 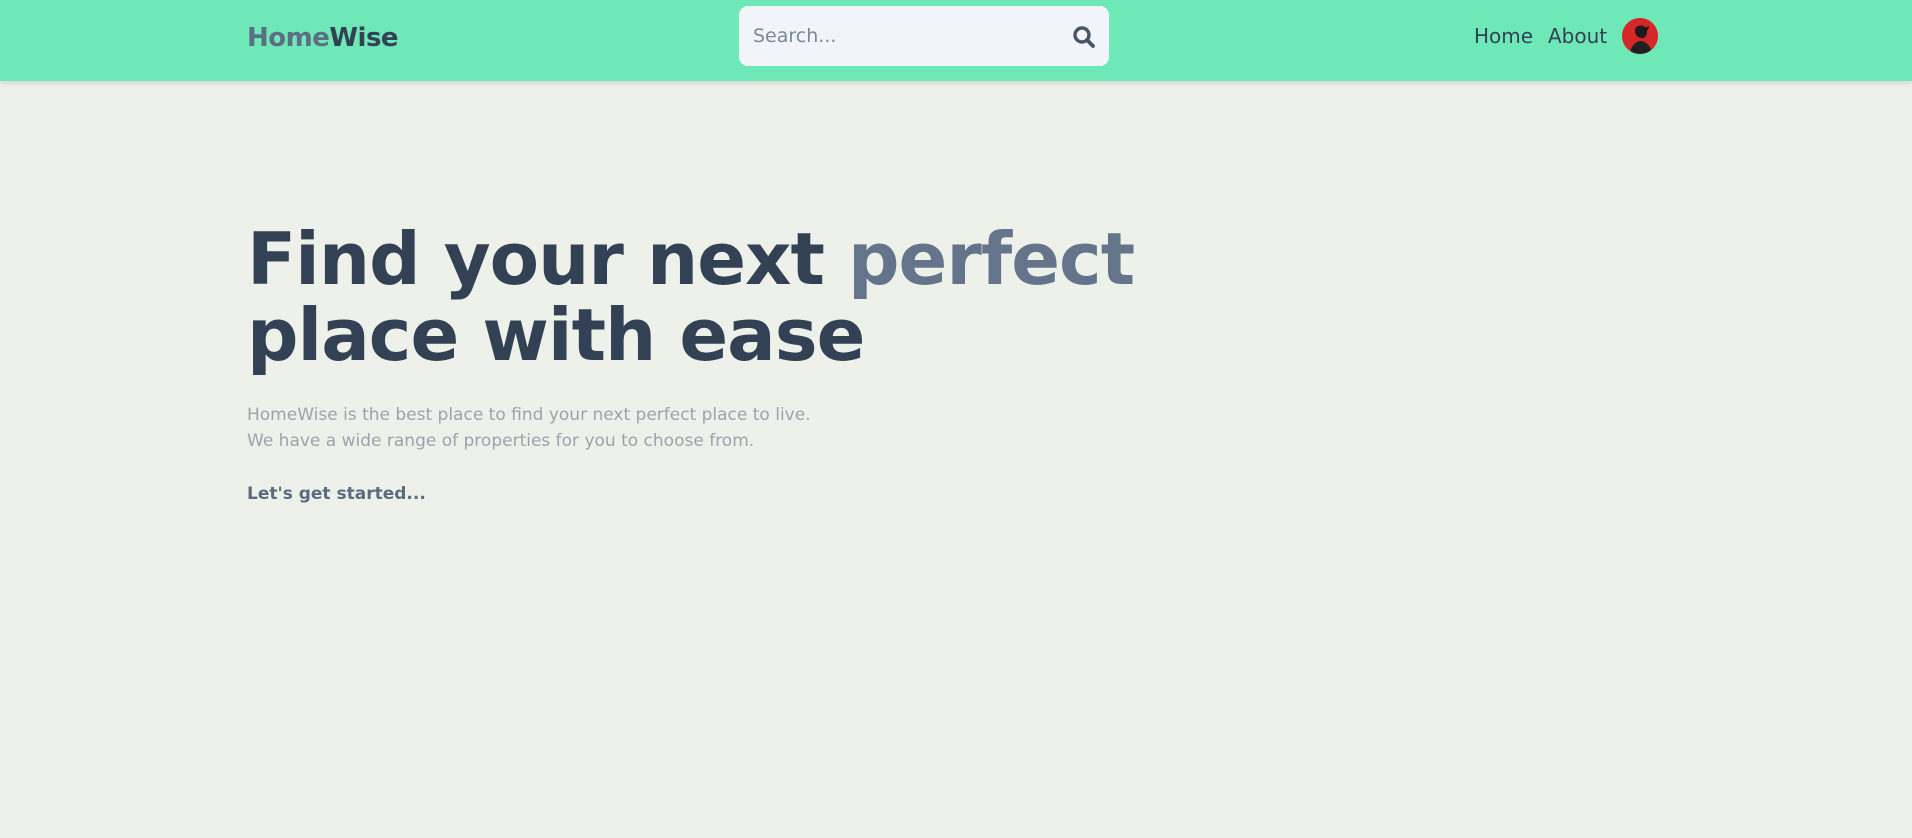 What do you see at coordinates (288, 38) in the screenshot?
I see `logo-text-home: Home` at bounding box center [288, 38].